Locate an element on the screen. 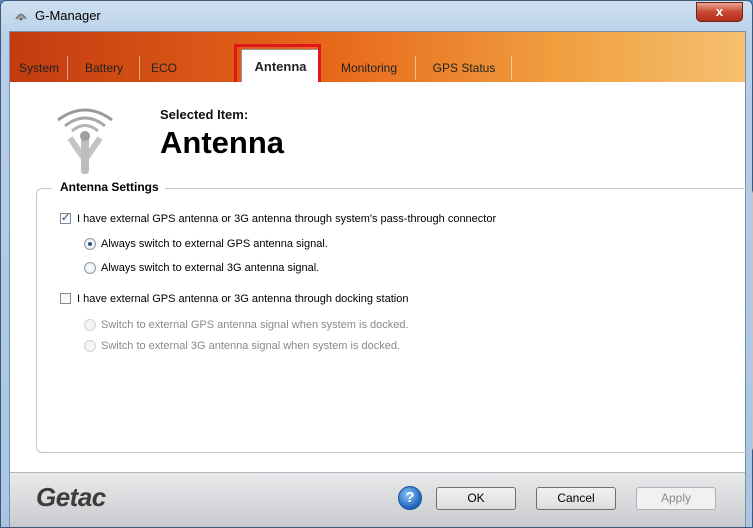 Image resolution: width=753 pixels, height=528 pixels. tab-label: GPS Status is located at coordinates (464, 68).